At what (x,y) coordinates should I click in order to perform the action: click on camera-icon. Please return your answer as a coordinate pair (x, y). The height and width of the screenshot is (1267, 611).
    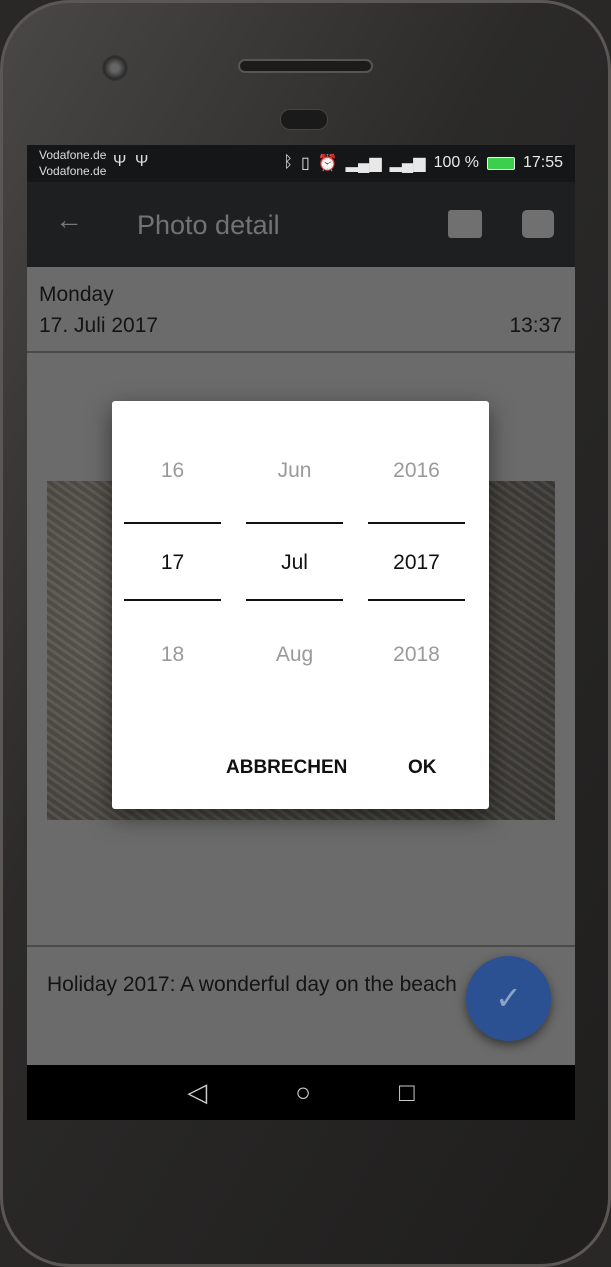
    Looking at the image, I should click on (538, 224).